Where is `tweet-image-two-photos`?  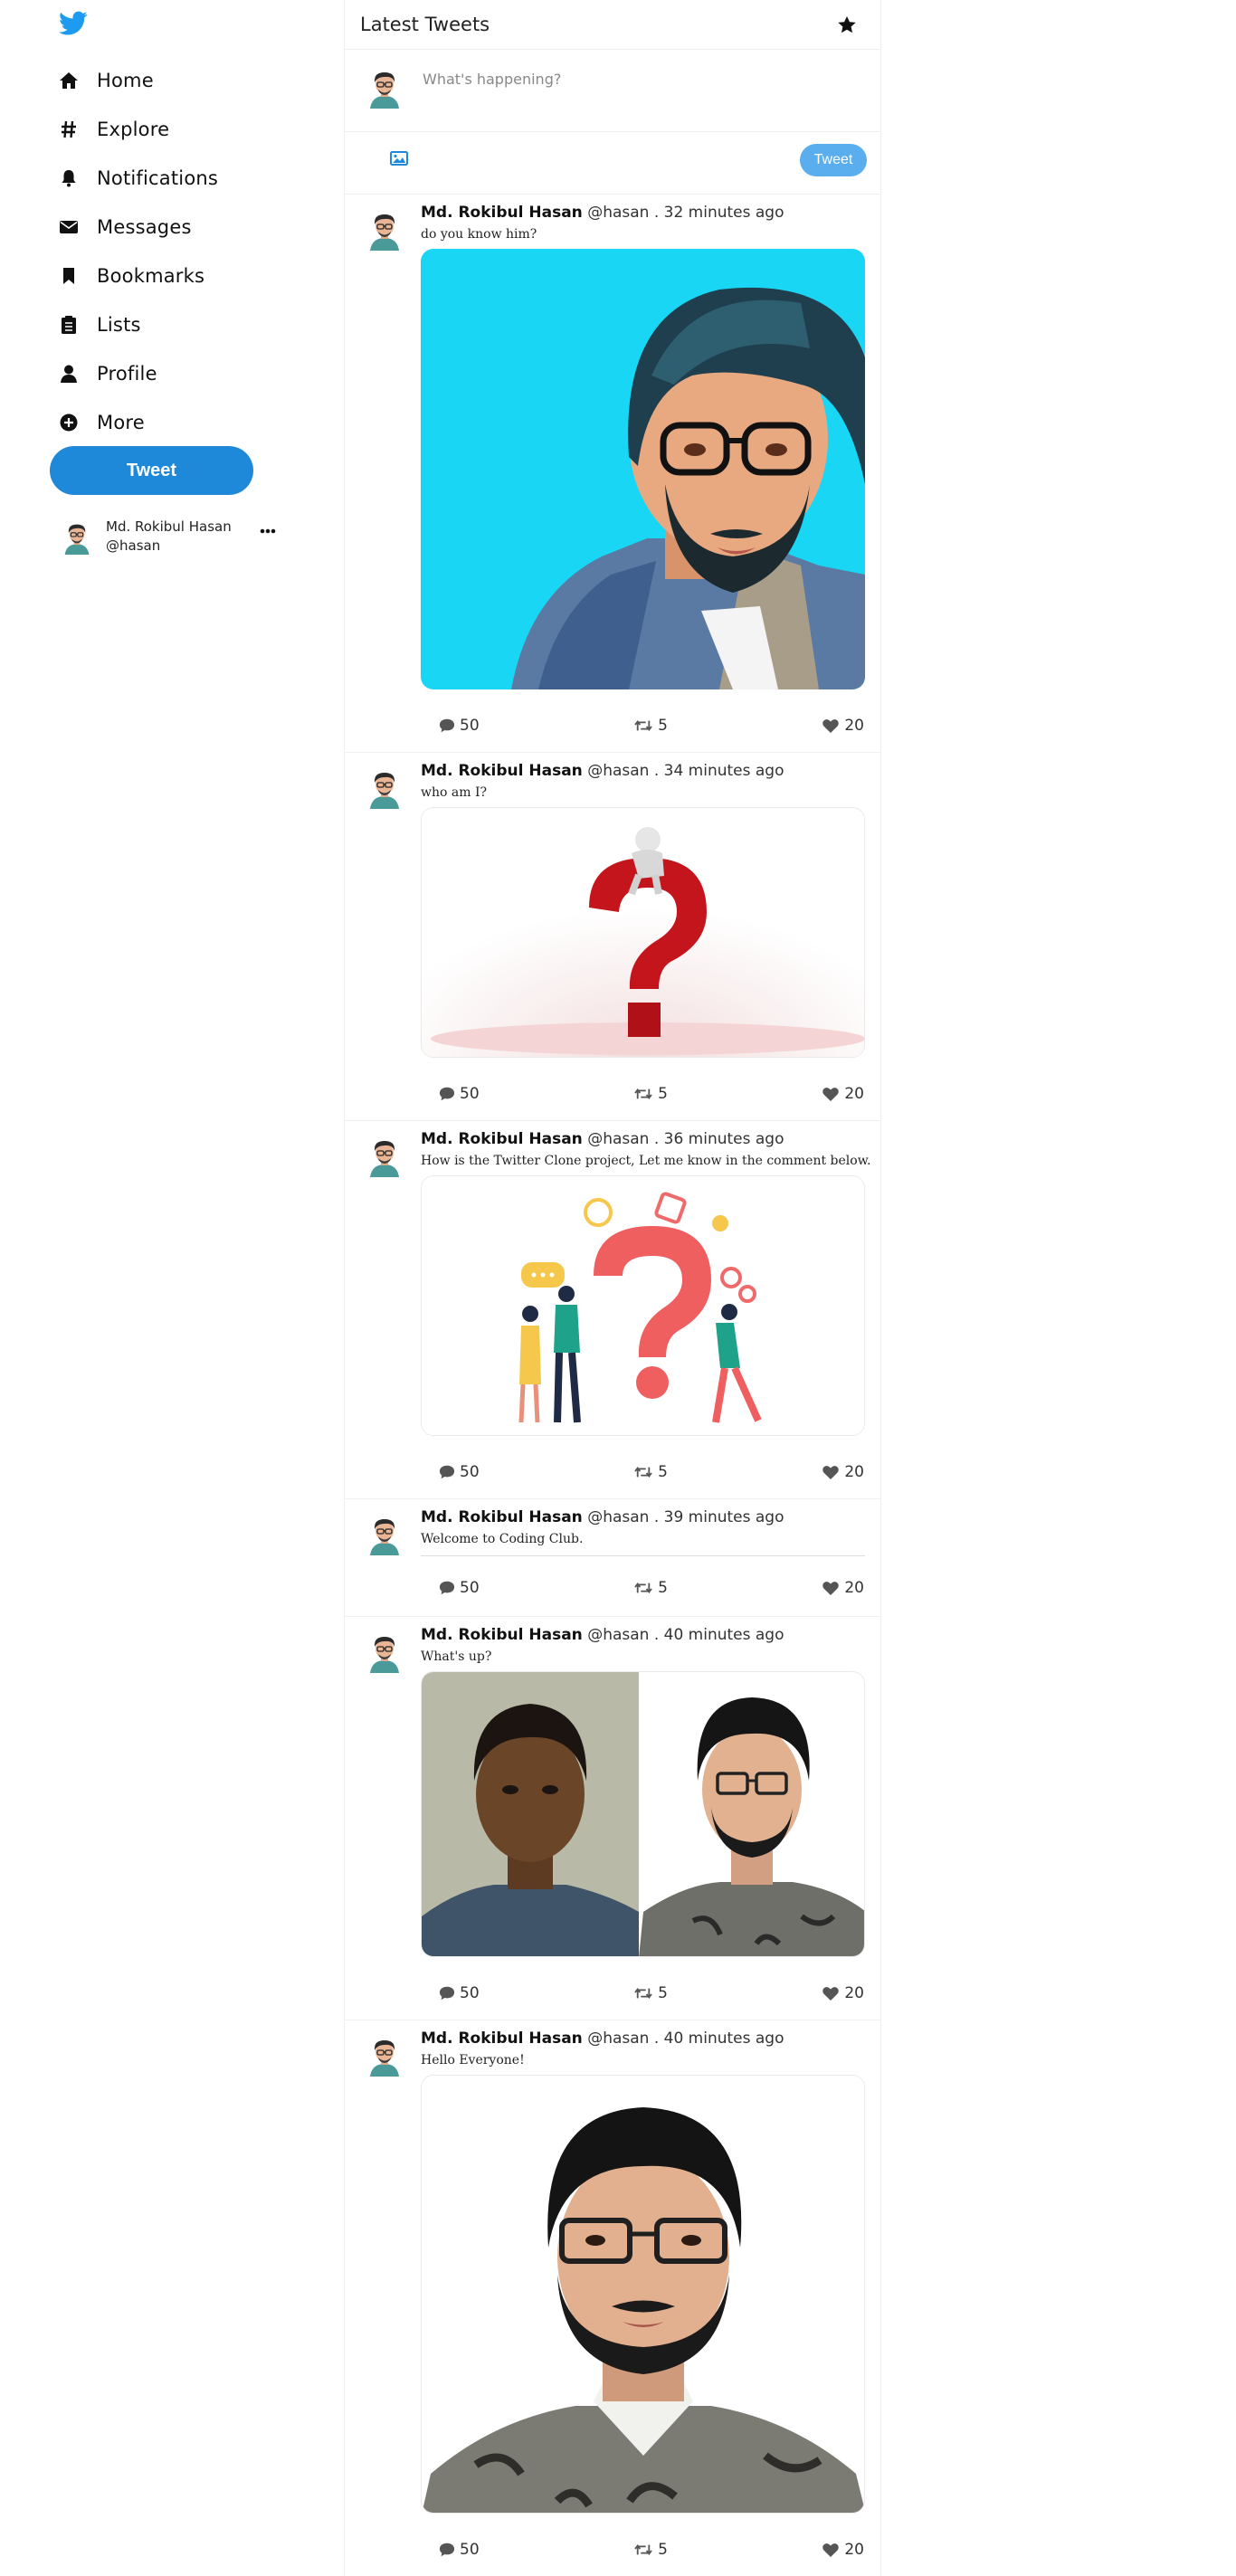
tweet-image-two-photos is located at coordinates (643, 1814).